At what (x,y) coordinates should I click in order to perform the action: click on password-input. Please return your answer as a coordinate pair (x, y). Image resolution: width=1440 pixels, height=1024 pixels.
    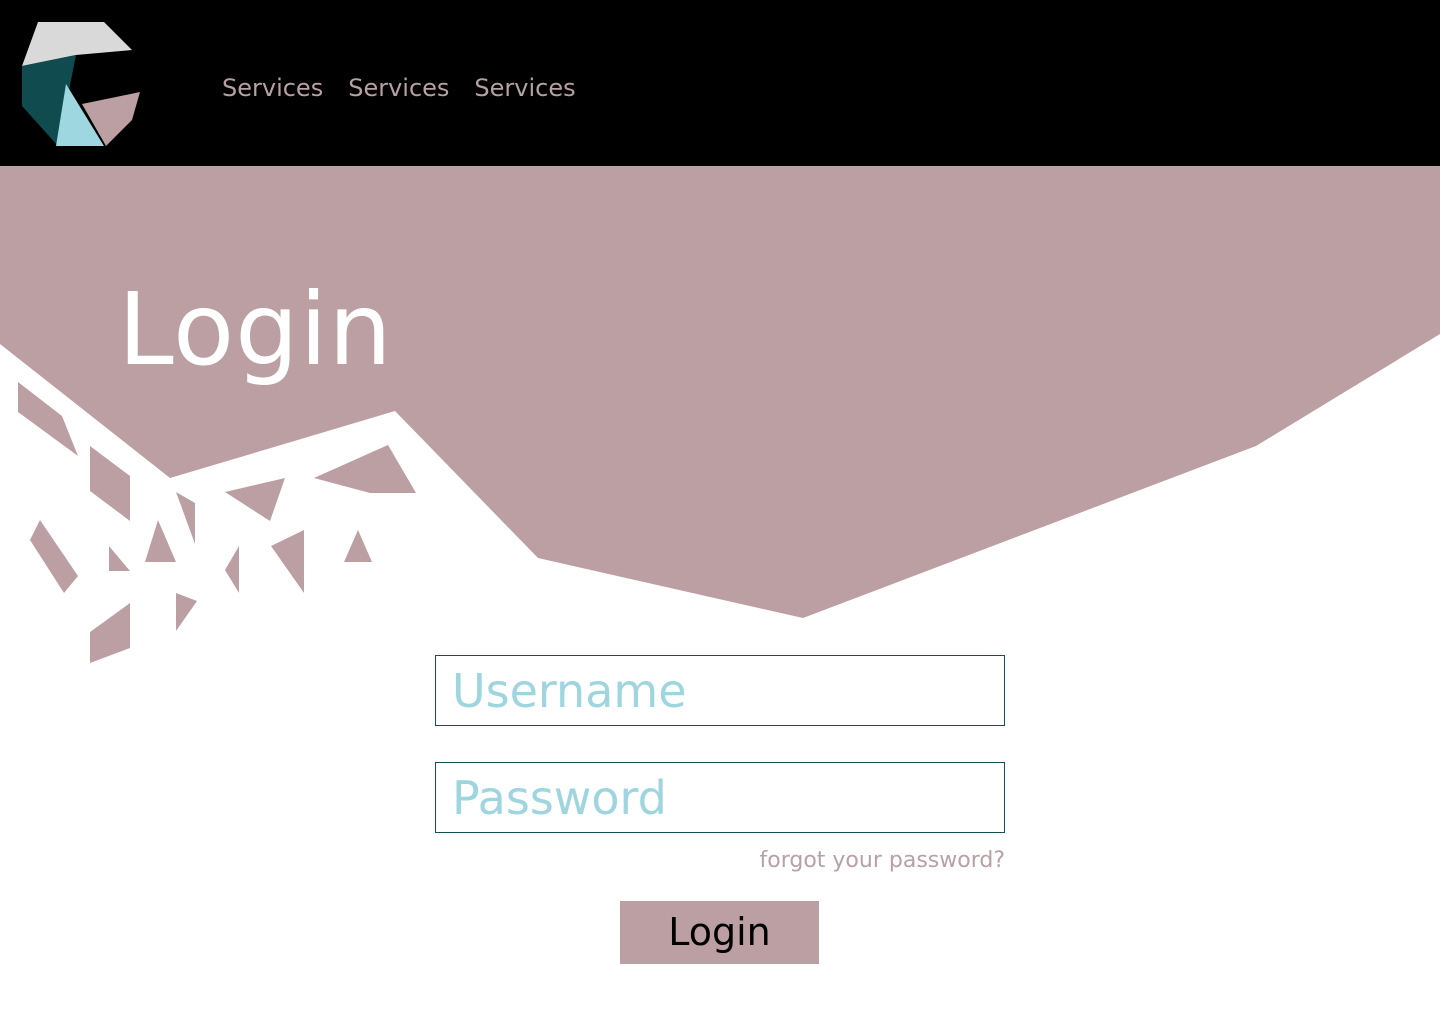
    Looking at the image, I should click on (720, 797).